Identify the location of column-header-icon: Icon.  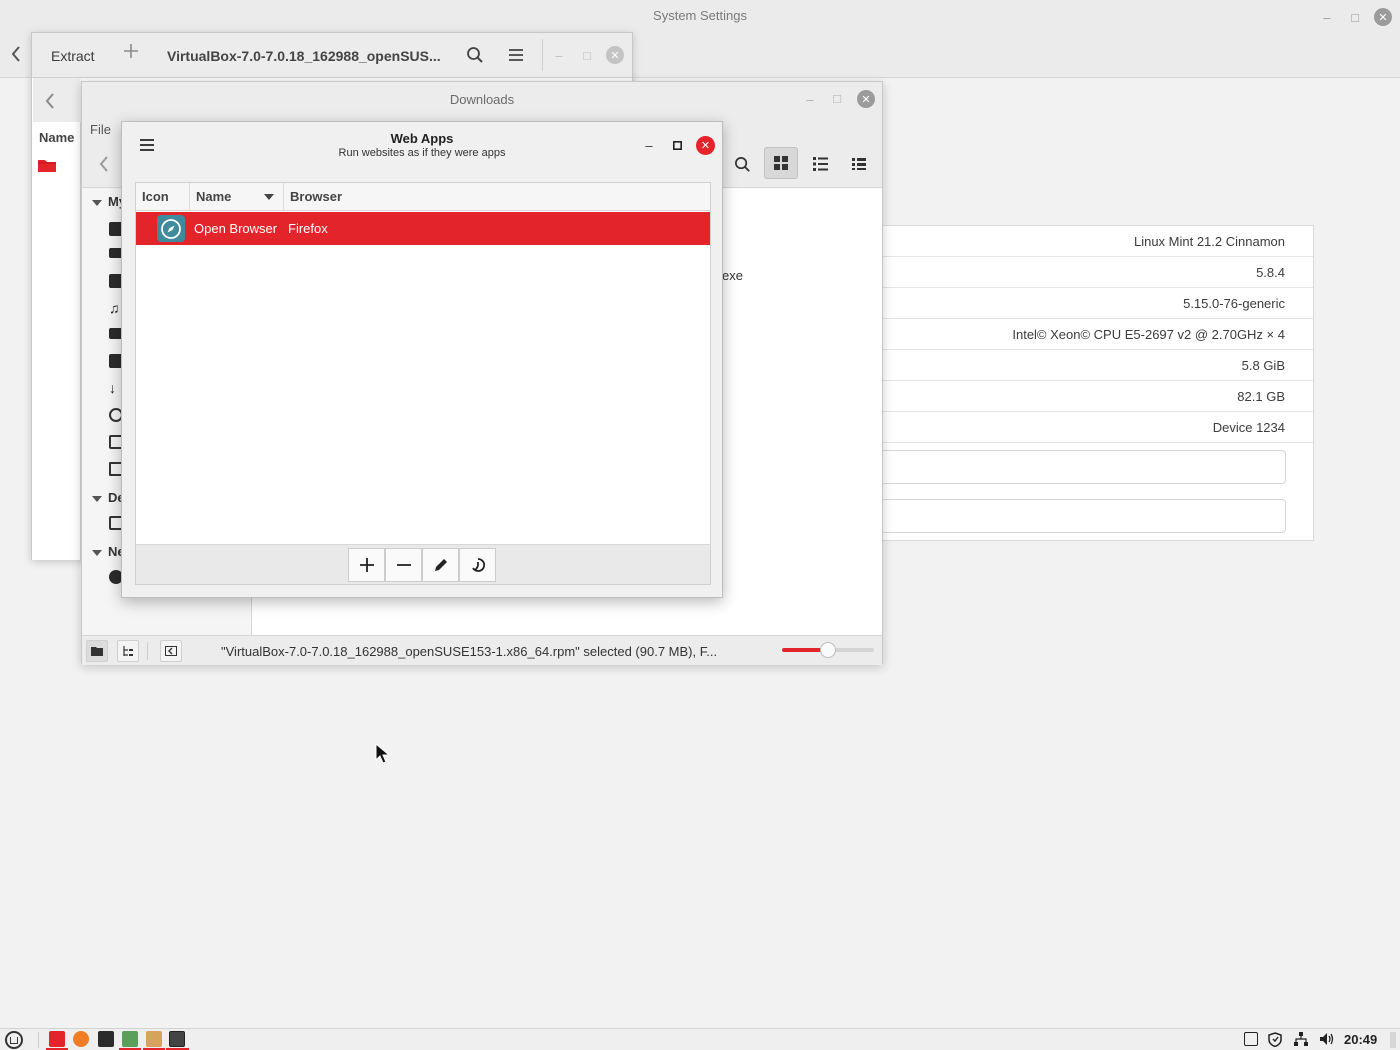
(163, 197).